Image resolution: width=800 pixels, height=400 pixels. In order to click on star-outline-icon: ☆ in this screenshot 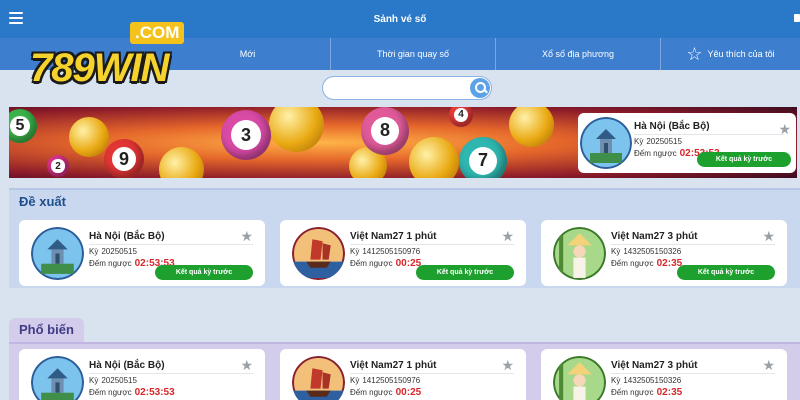, I will do `click(694, 54)`.